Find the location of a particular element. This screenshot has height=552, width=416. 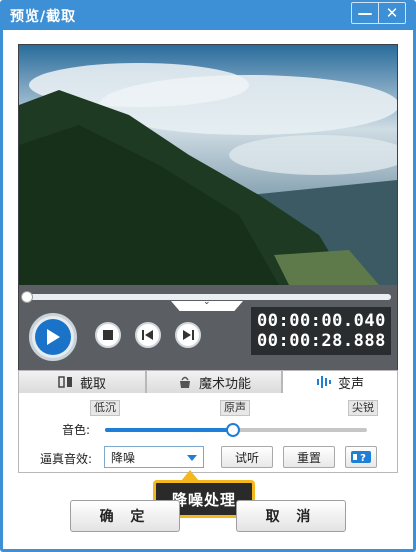

effect-label: 逼真音效: is located at coordinates (66, 459).